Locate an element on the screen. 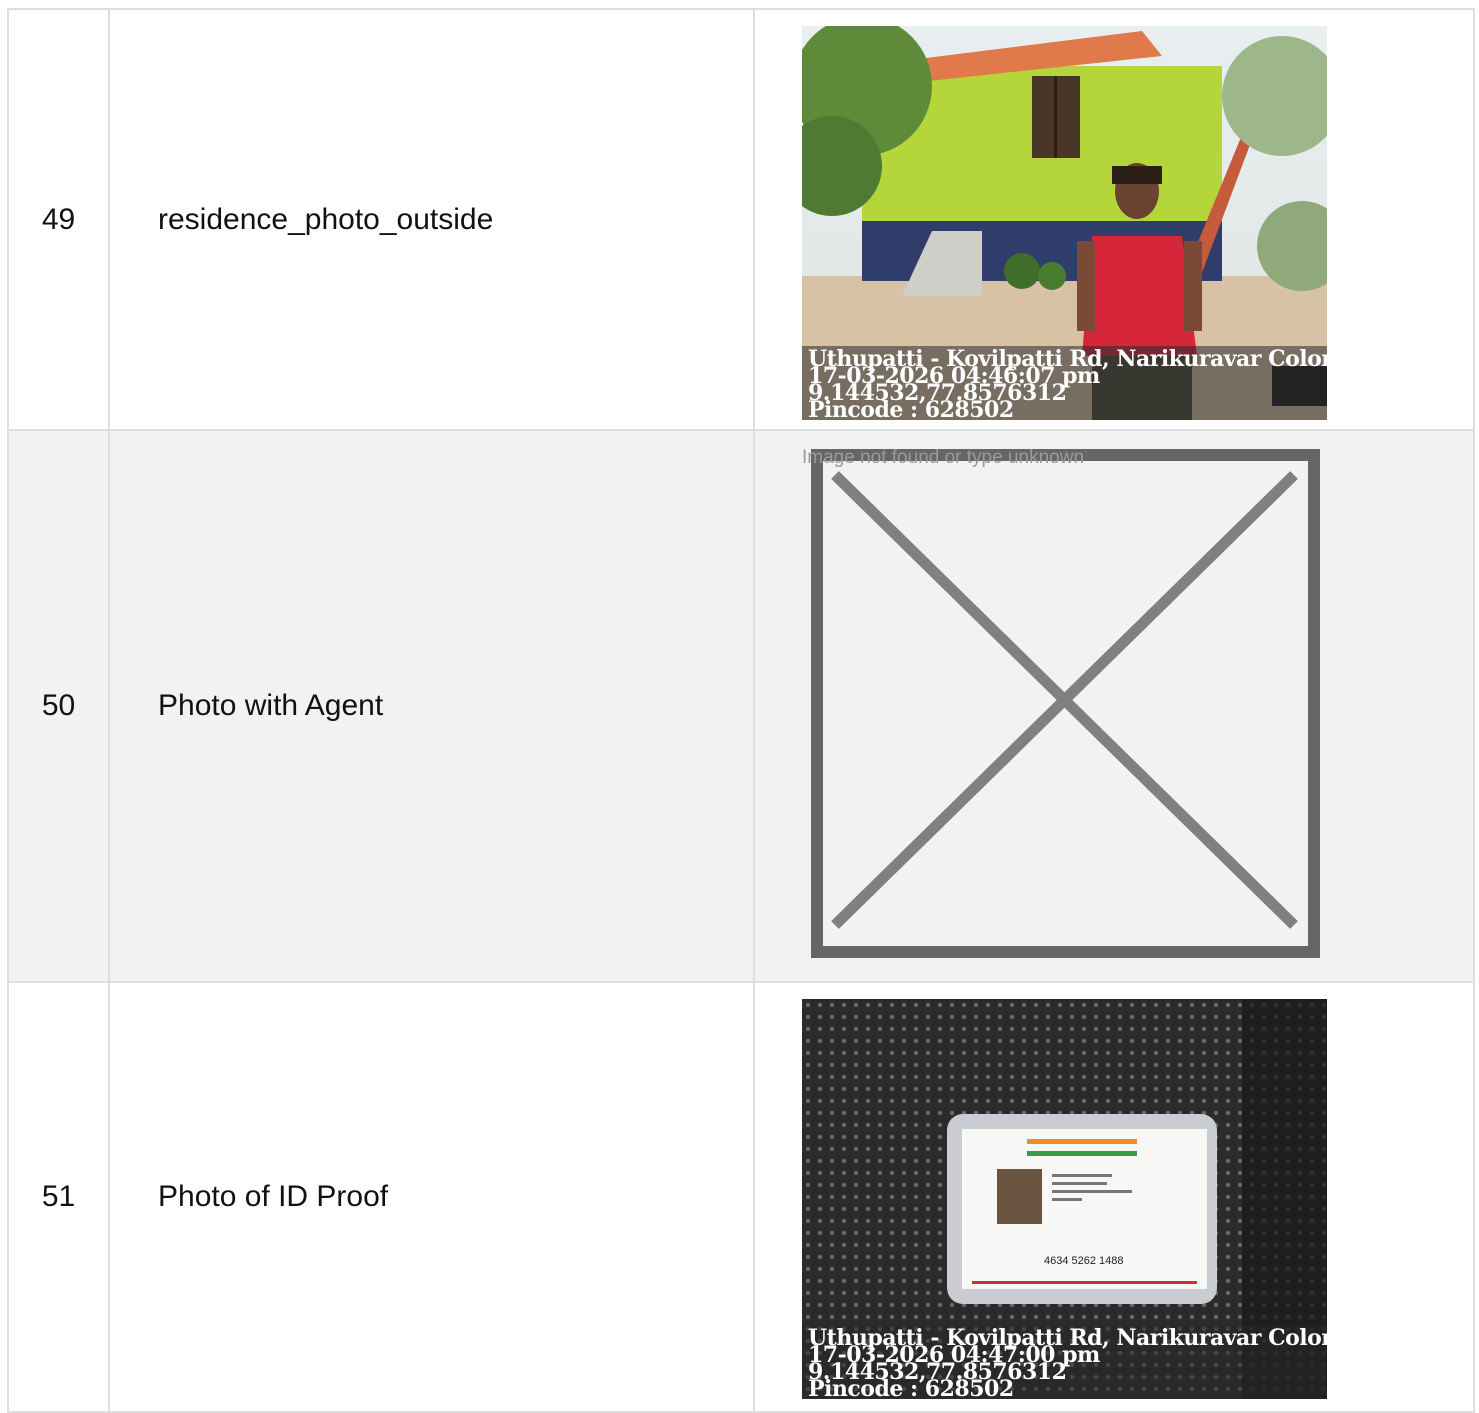 The width and height of the screenshot is (1479, 1413). broken-image-icon is located at coordinates (1065, 703).